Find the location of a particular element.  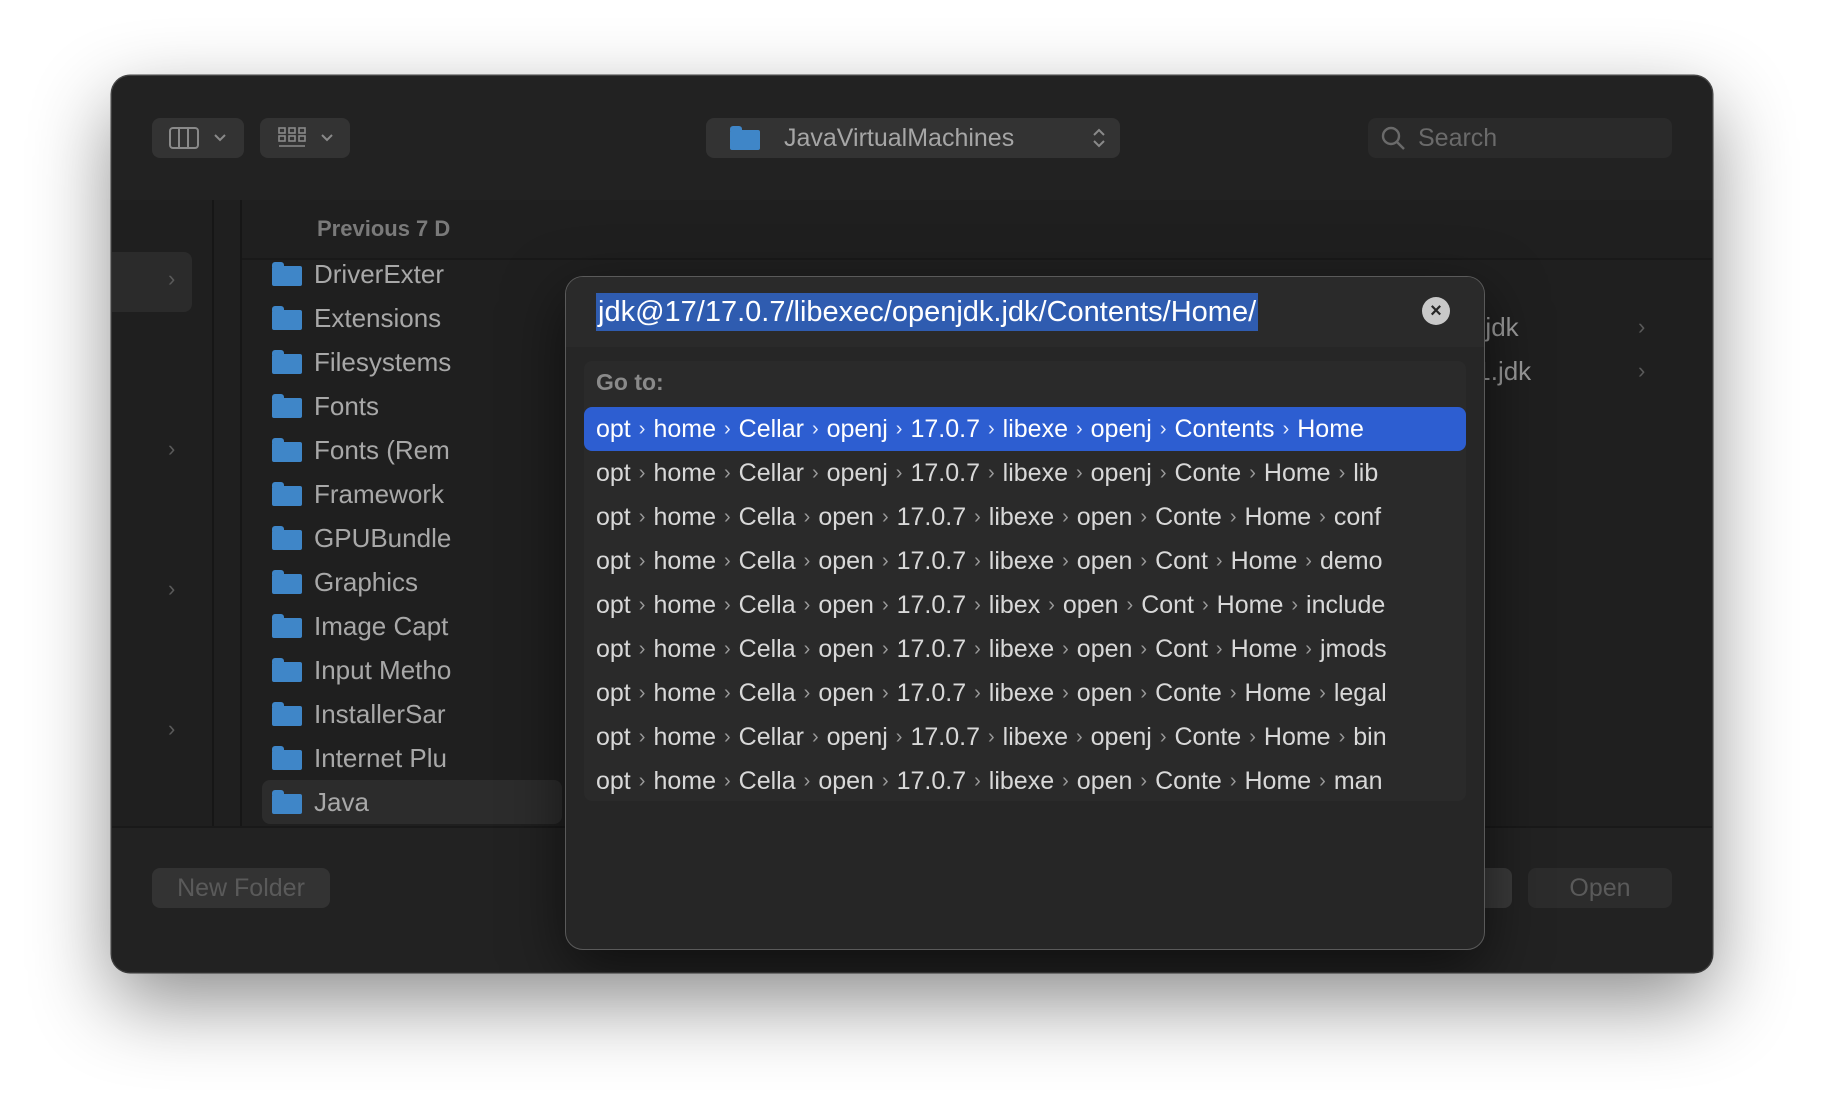

folder-icon is located at coordinates (287, 406).